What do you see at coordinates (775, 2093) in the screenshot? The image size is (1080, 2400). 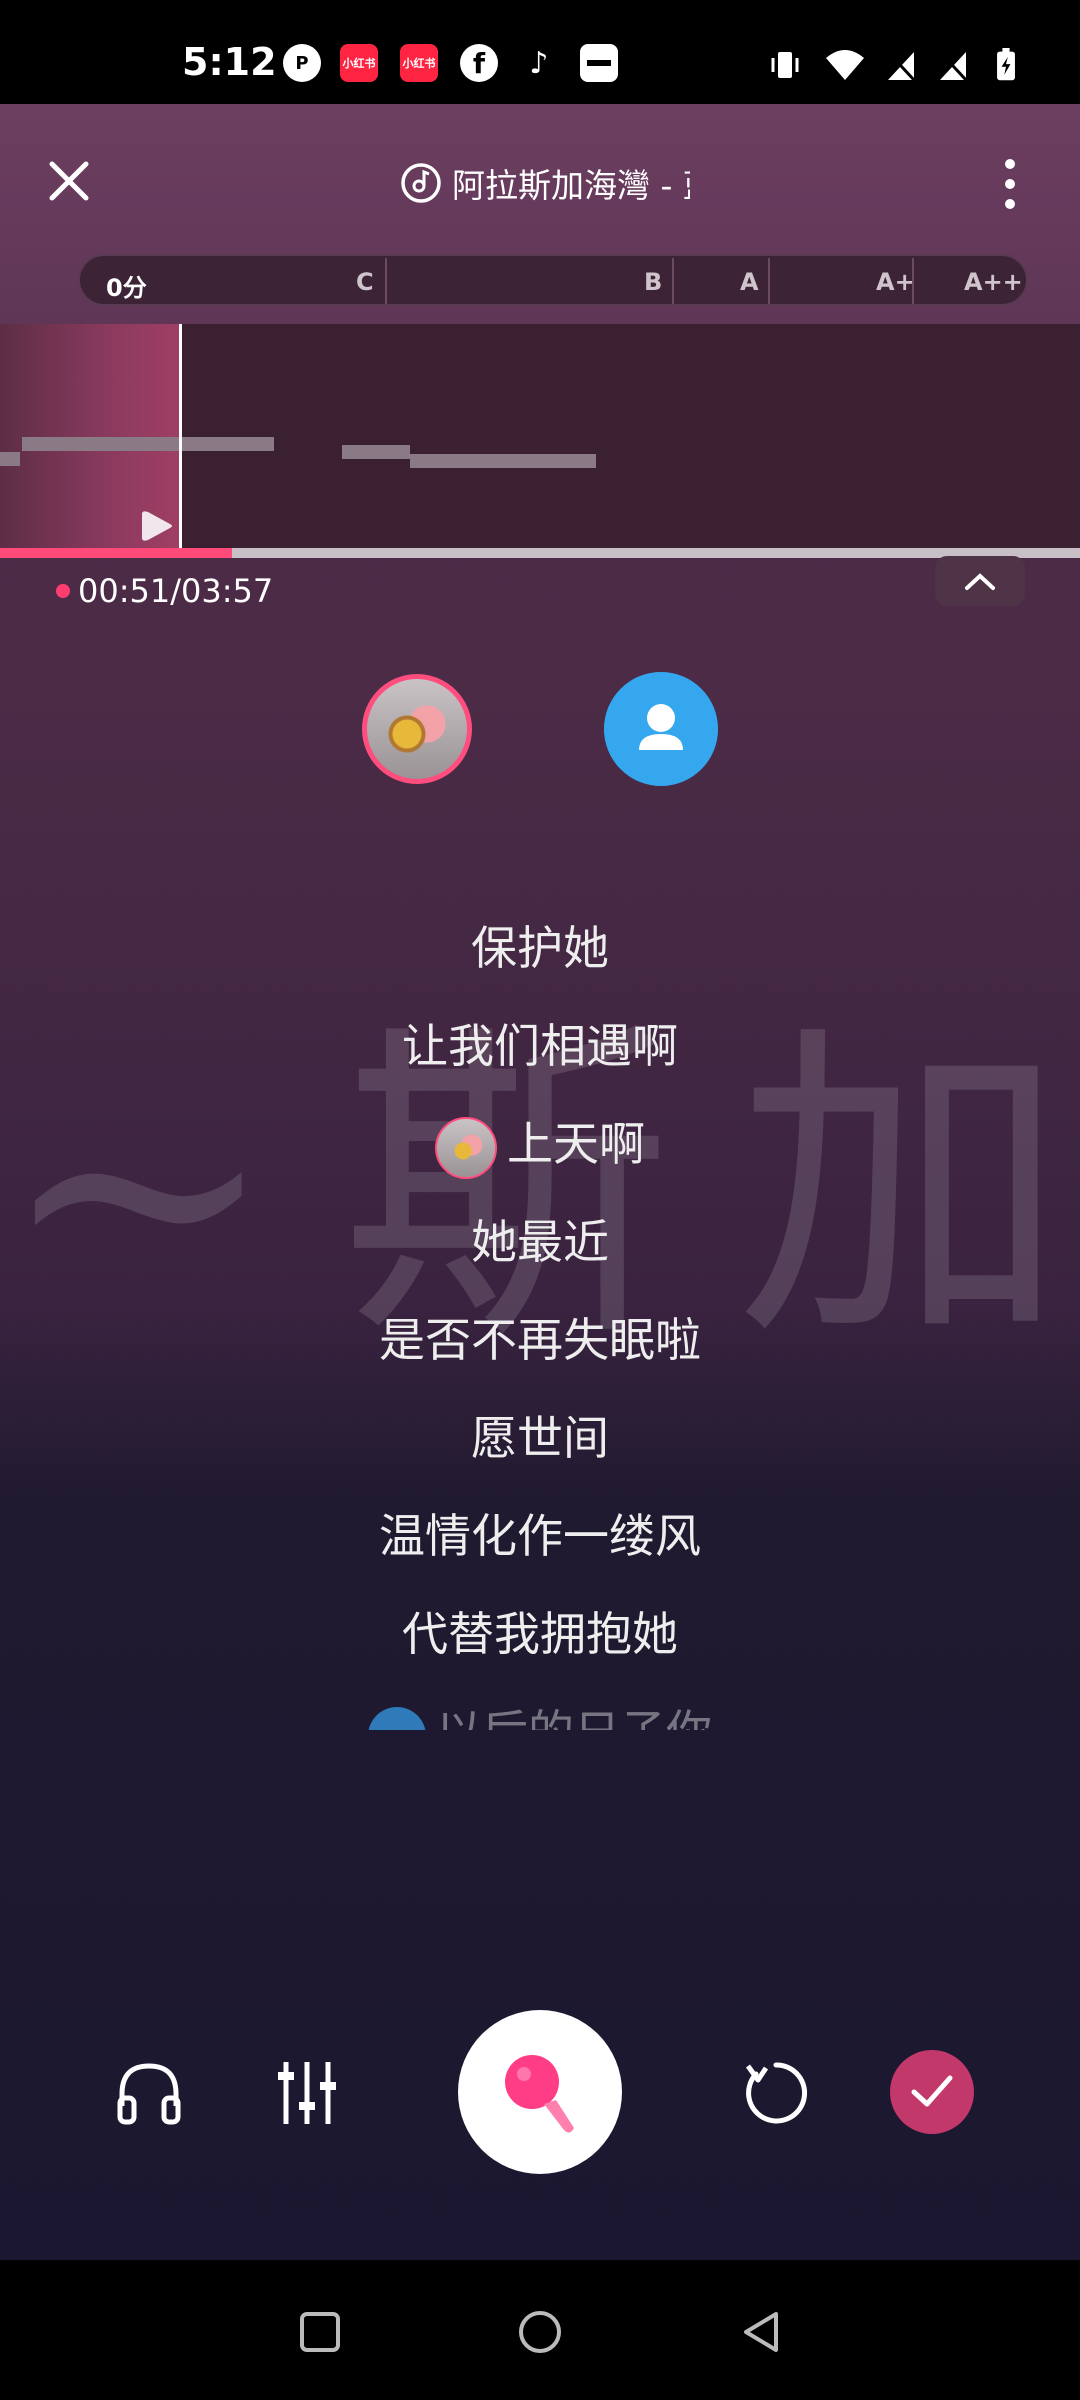 I see `retry-icon` at bounding box center [775, 2093].